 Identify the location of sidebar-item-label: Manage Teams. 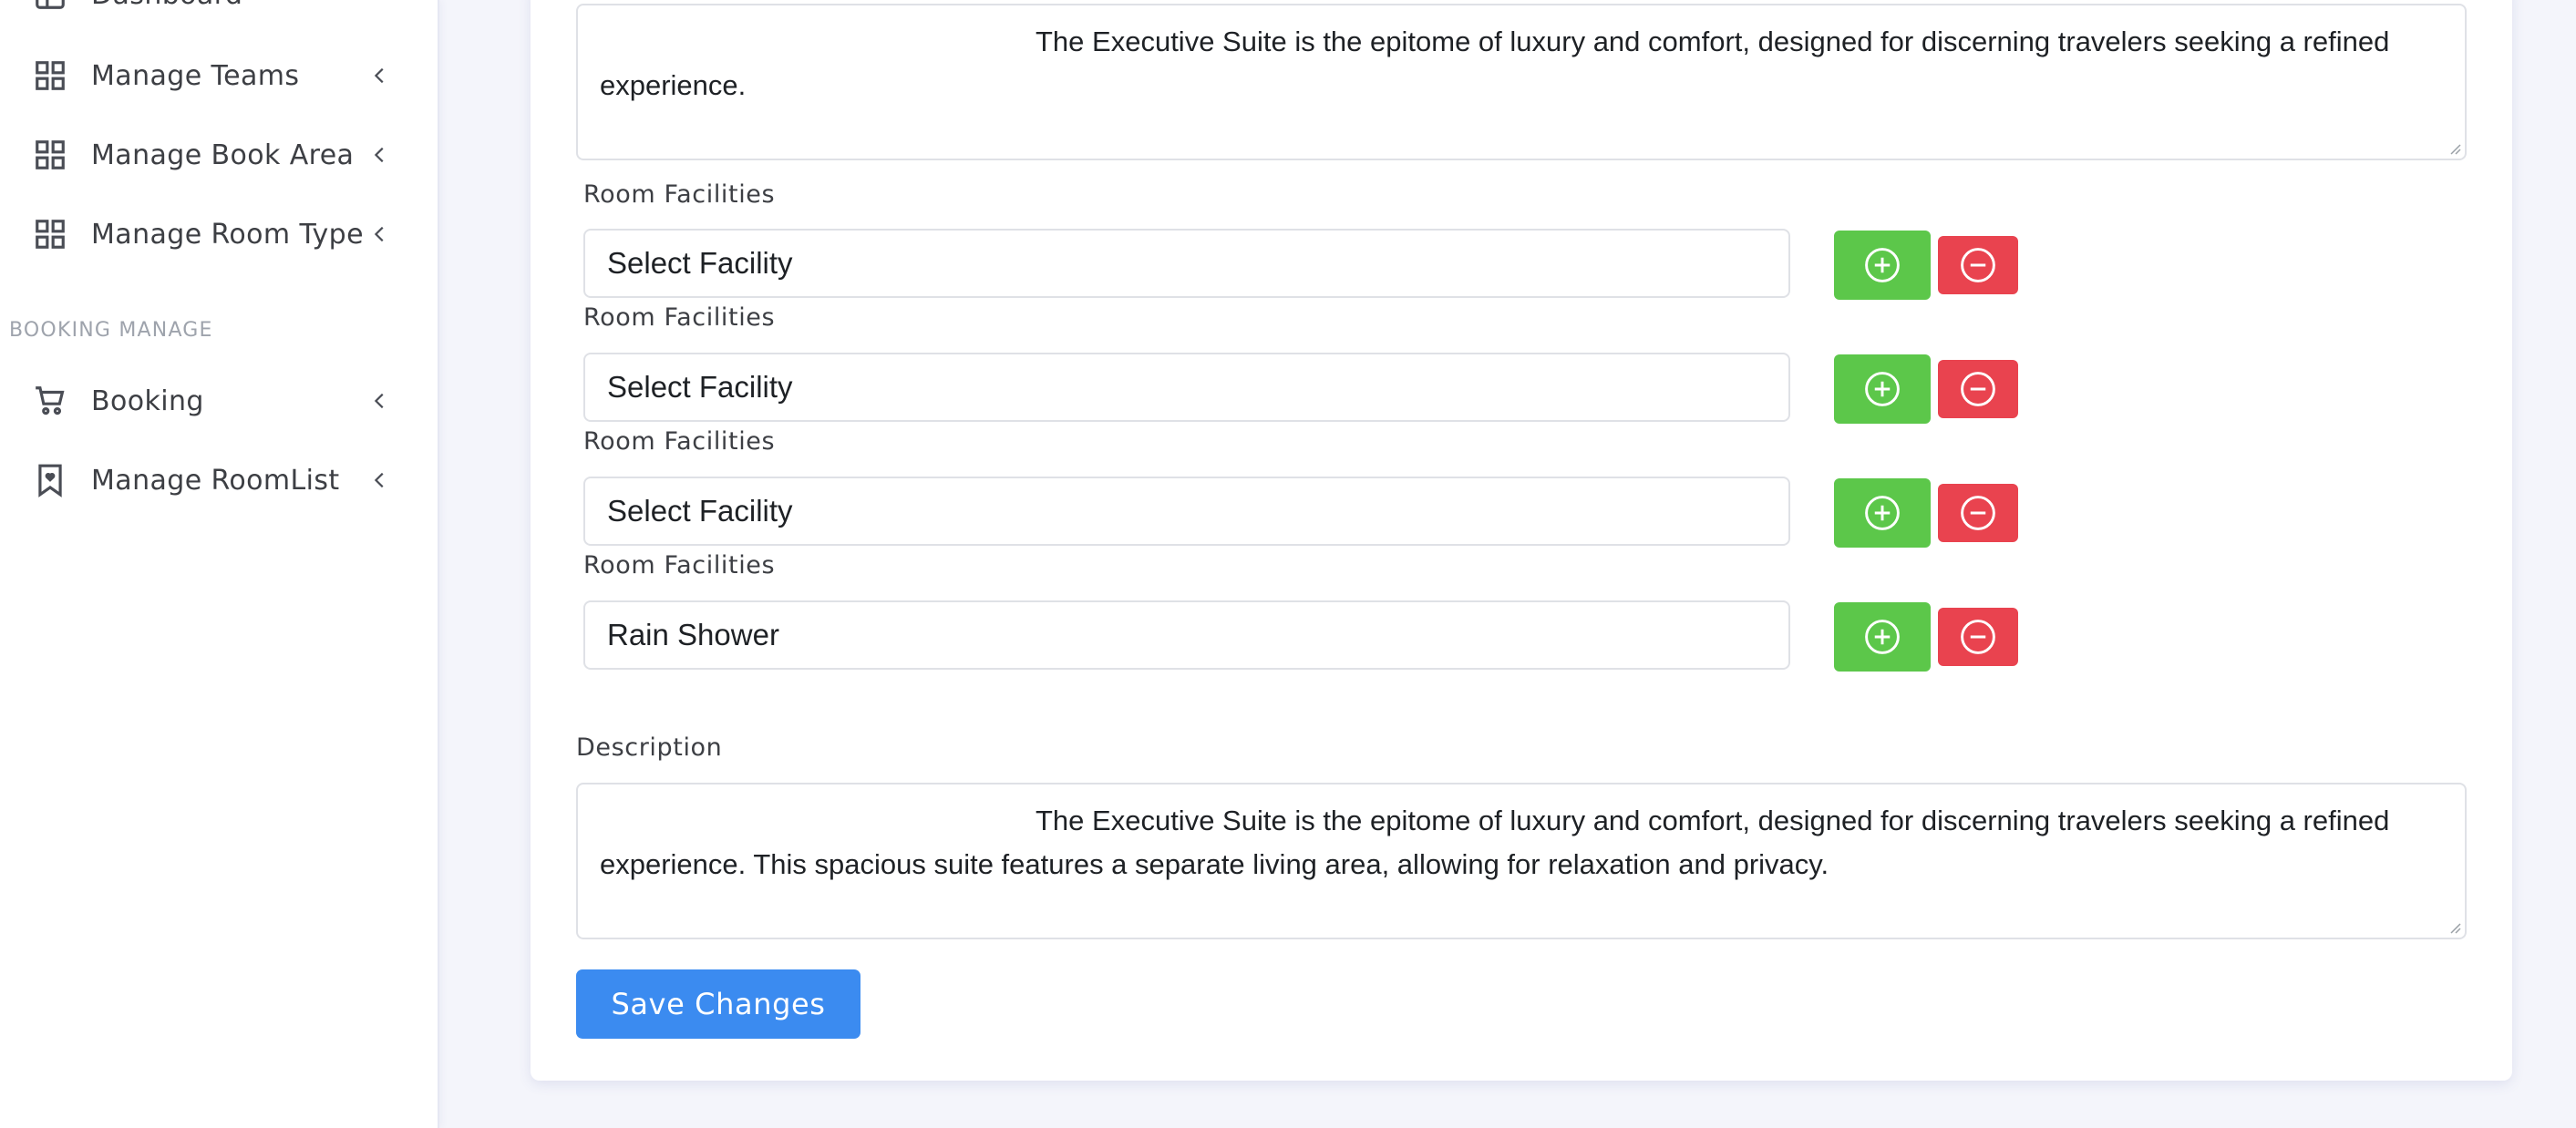
(195, 75).